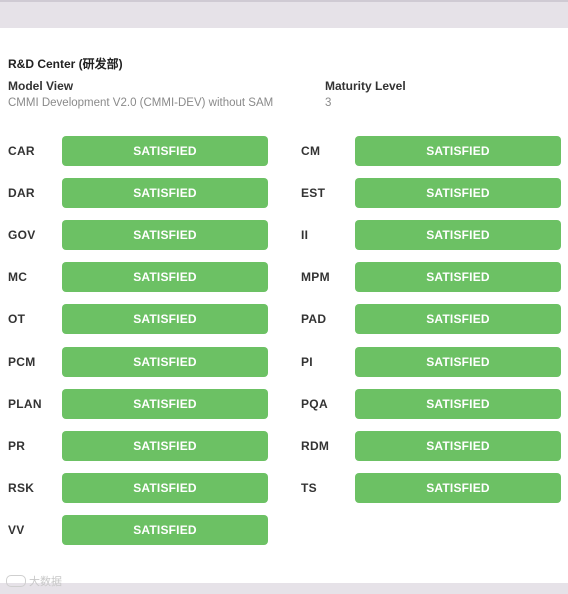  I want to click on status-button-rsk: SATISFIED, so click(165, 488).